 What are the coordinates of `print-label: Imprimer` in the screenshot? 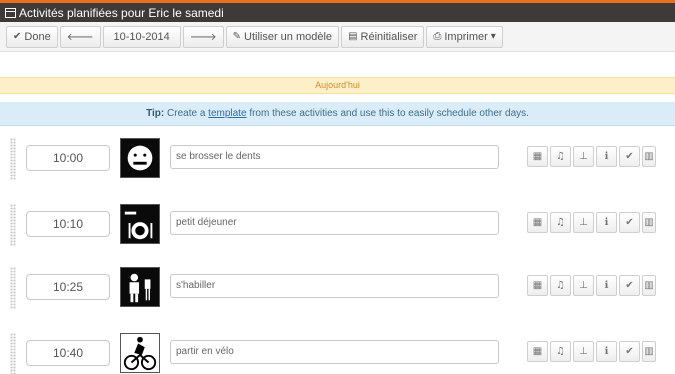 It's located at (466, 36).